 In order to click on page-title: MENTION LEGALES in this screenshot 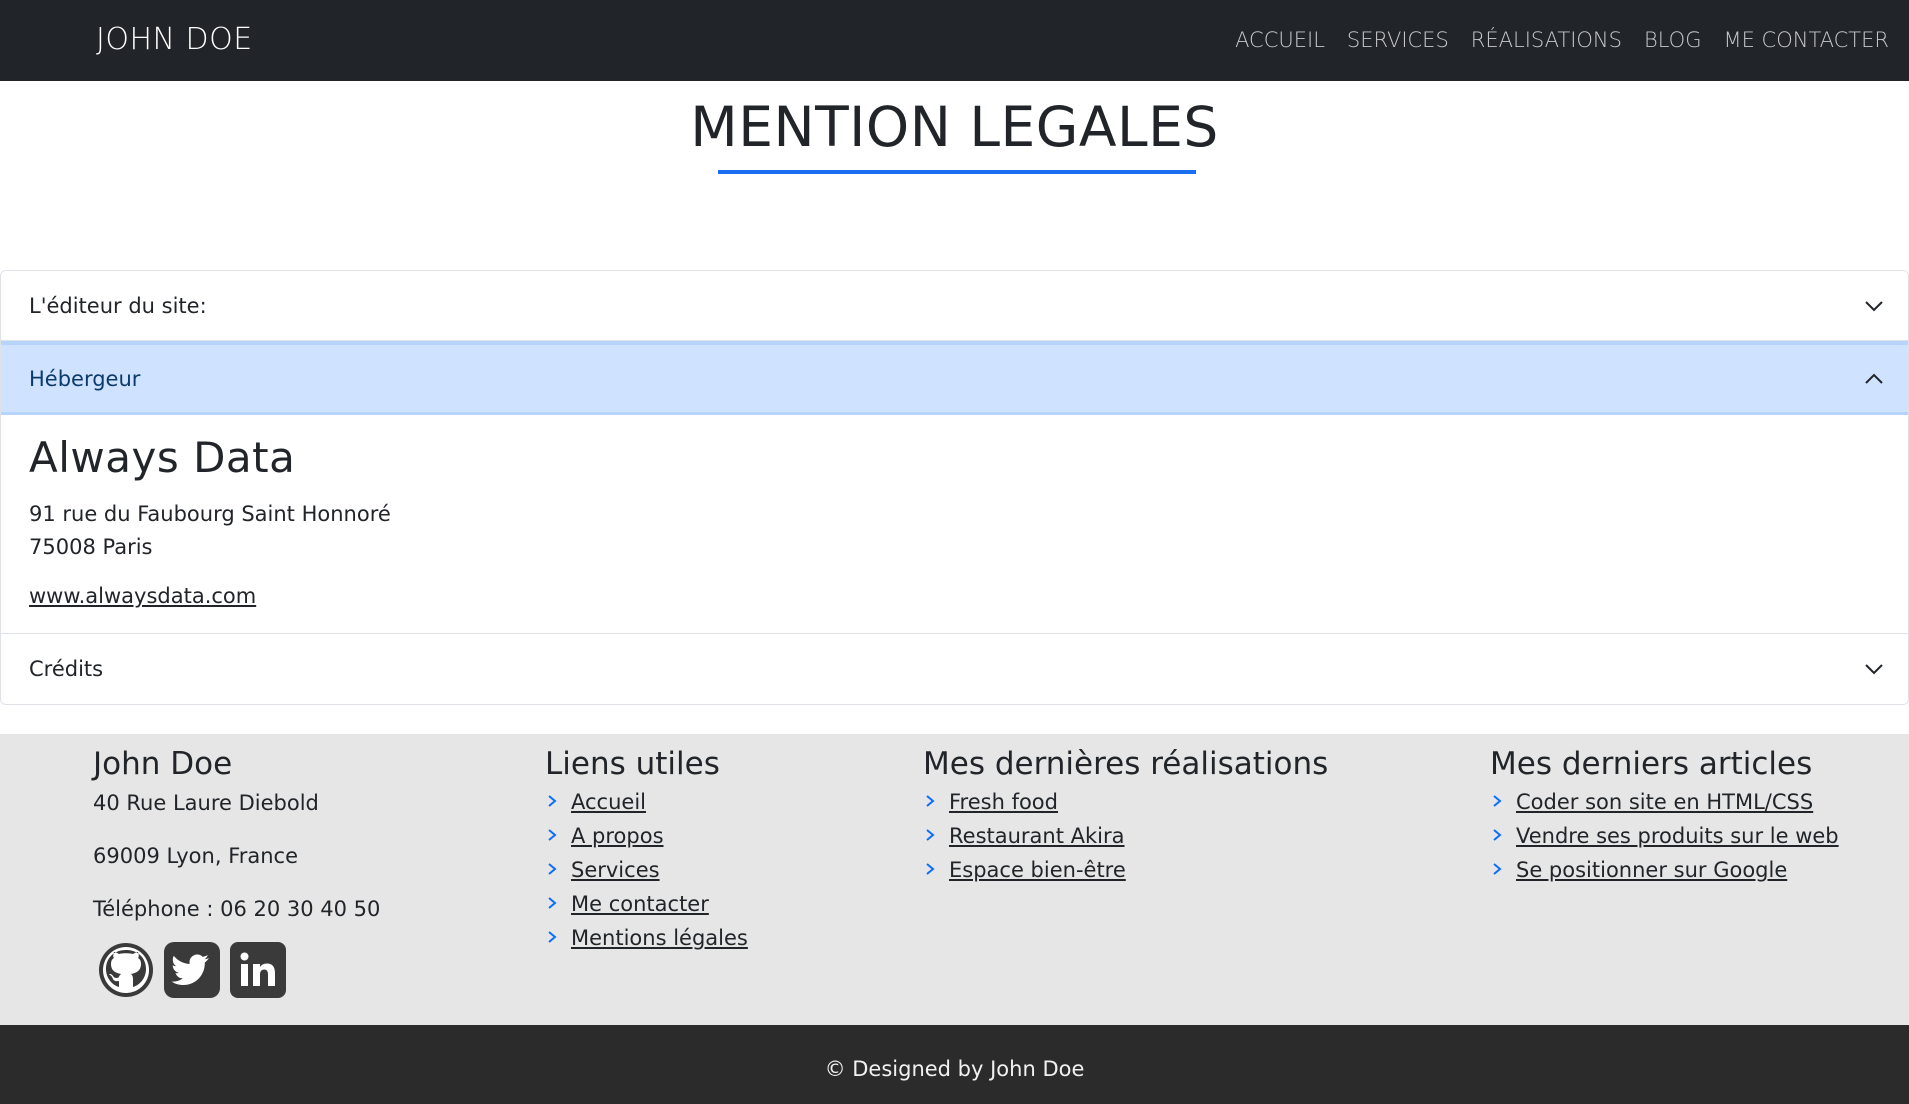, I will do `click(954, 127)`.